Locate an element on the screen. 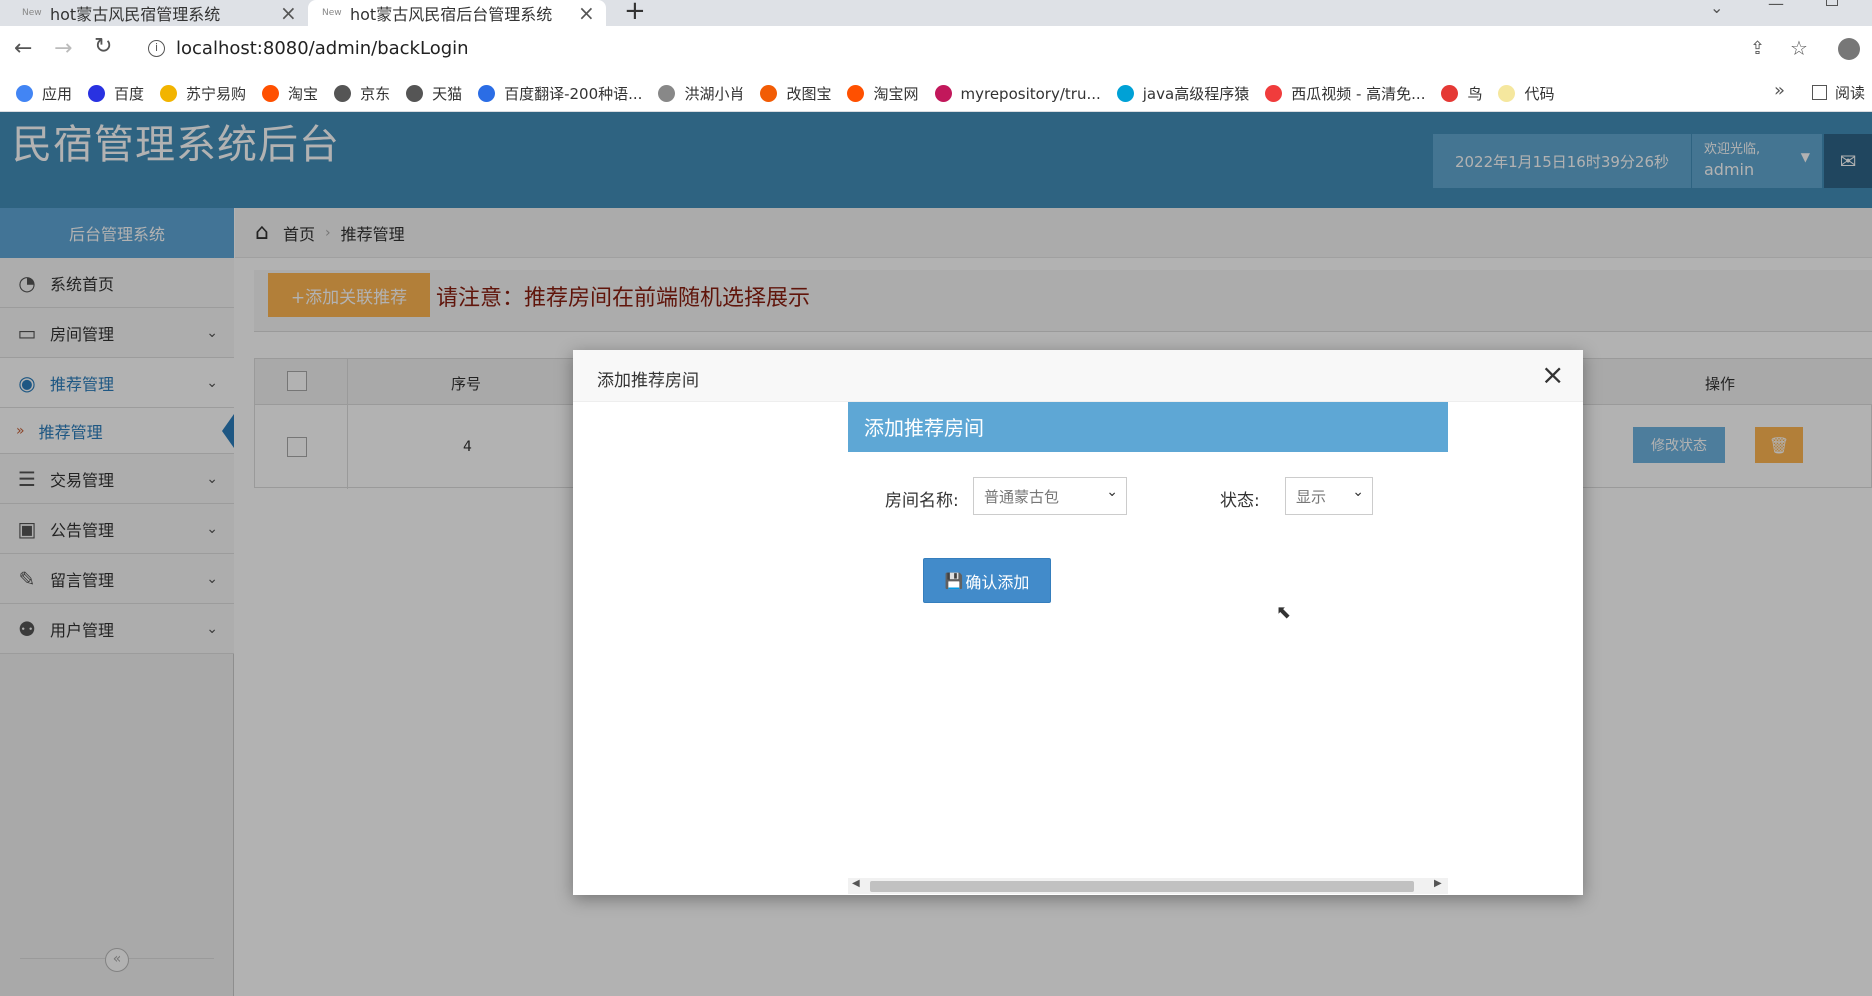  bookmark-item: 淘宝 is located at coordinates (290, 93).